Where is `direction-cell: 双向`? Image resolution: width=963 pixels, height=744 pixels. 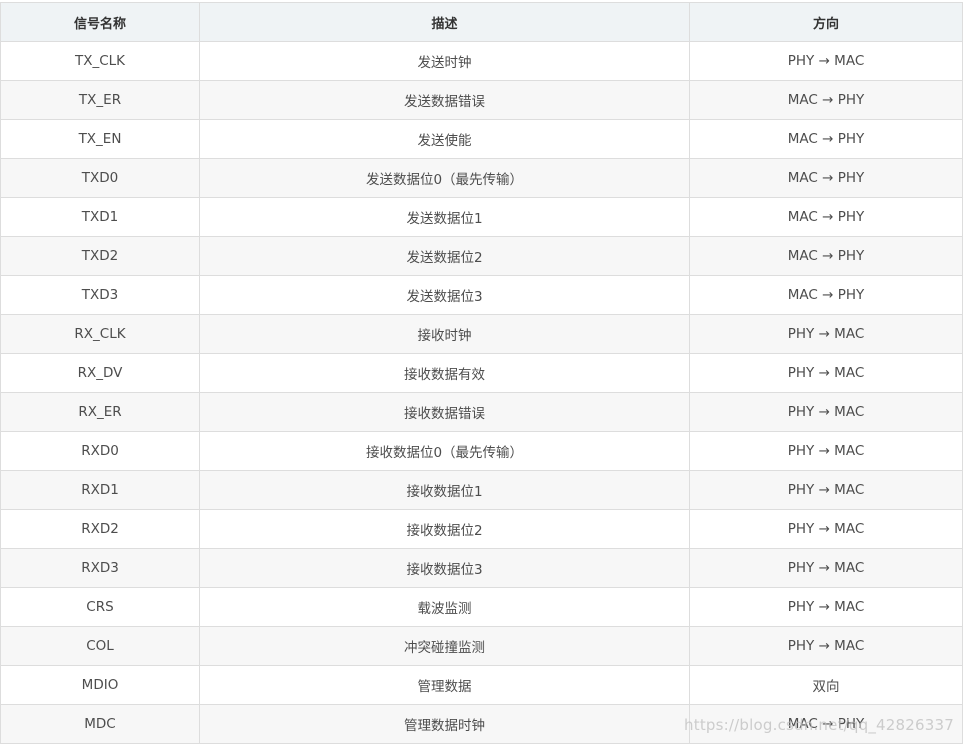 direction-cell: 双向 is located at coordinates (826, 685).